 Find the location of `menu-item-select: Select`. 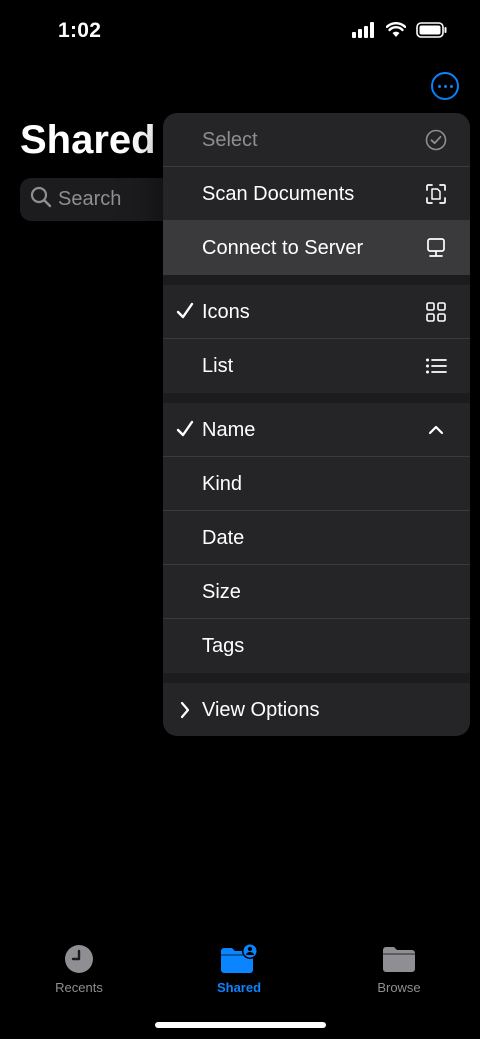

menu-item-select: Select is located at coordinates (316, 140).